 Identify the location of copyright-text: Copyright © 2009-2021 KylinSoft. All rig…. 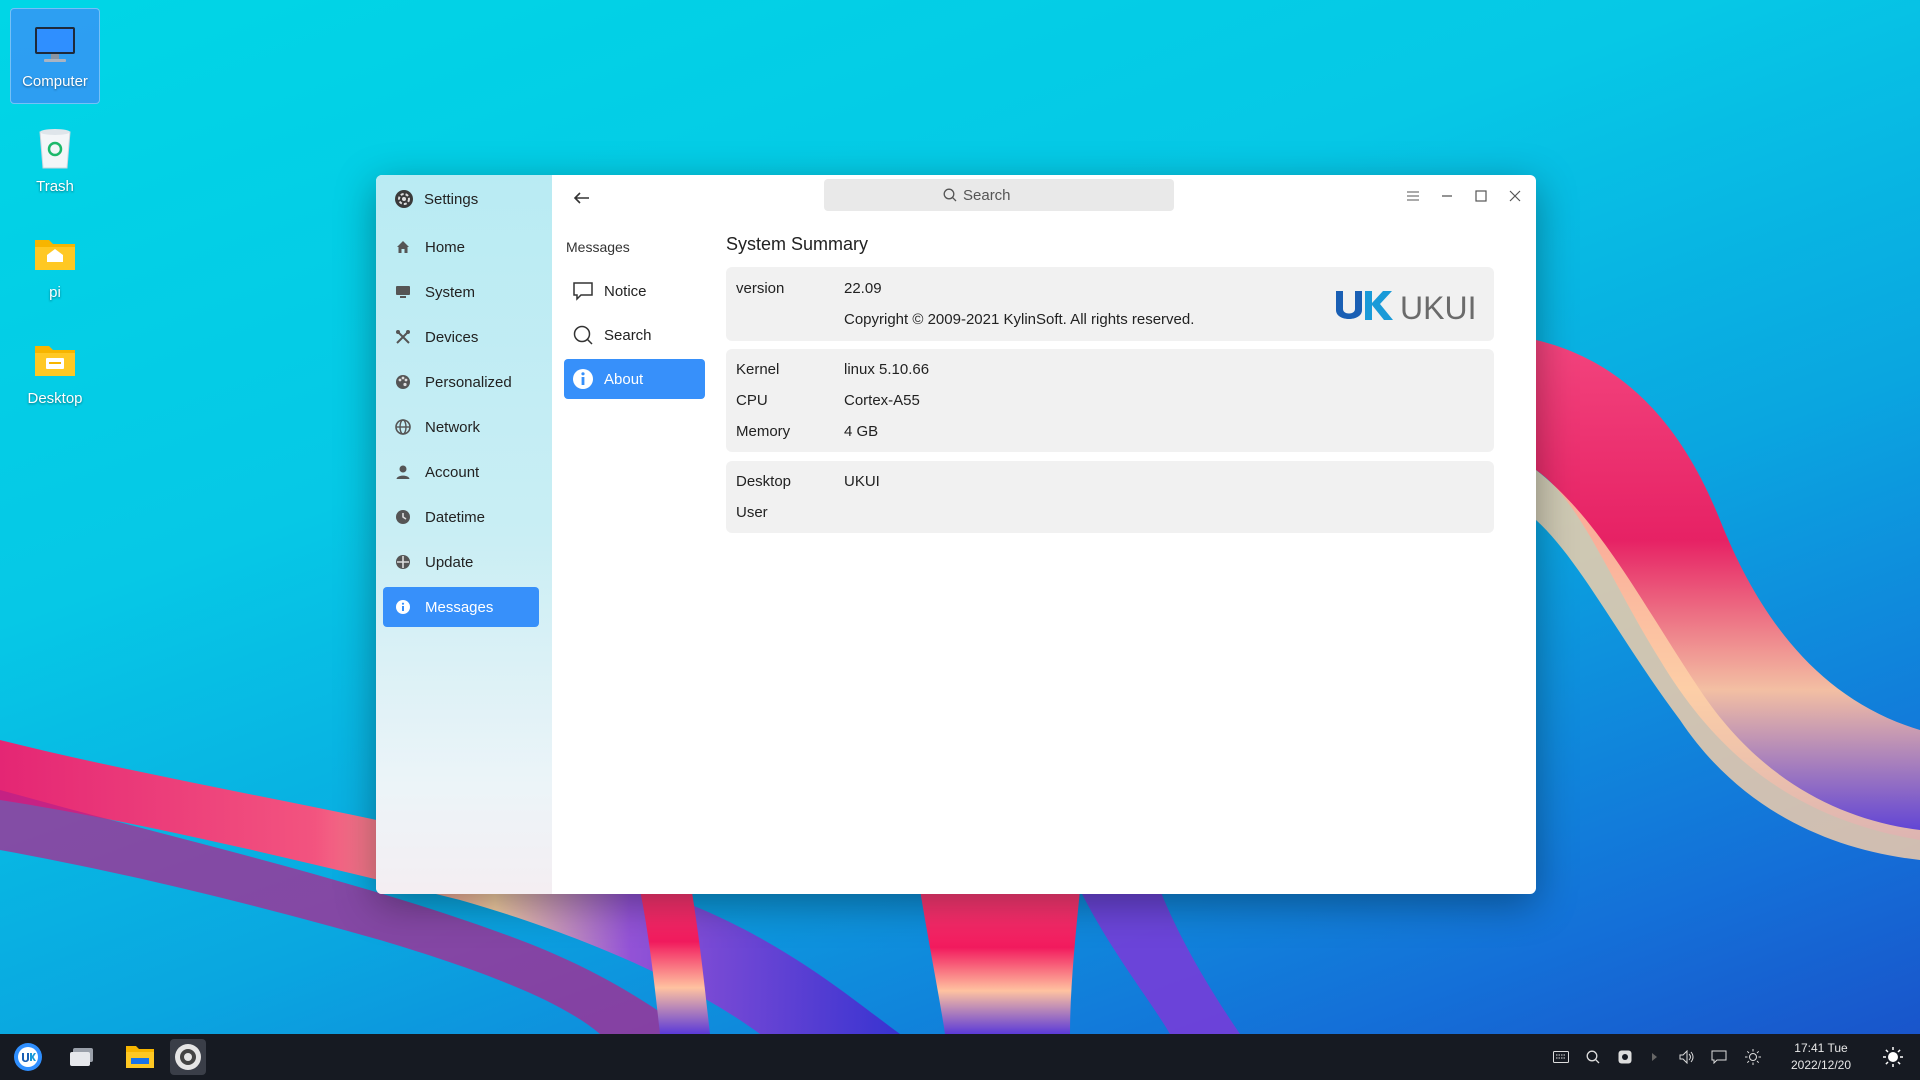
(1019, 319).